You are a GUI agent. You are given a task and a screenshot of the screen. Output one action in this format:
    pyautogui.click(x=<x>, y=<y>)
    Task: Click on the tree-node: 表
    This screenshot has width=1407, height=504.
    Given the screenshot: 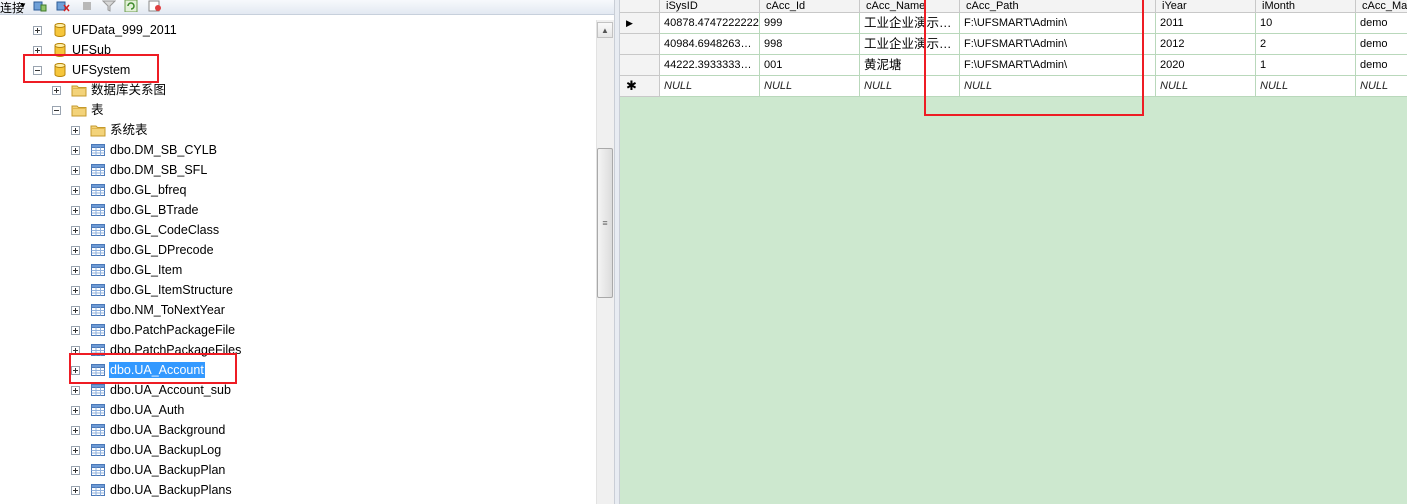 What is the action you would take?
    pyautogui.click(x=78, y=110)
    